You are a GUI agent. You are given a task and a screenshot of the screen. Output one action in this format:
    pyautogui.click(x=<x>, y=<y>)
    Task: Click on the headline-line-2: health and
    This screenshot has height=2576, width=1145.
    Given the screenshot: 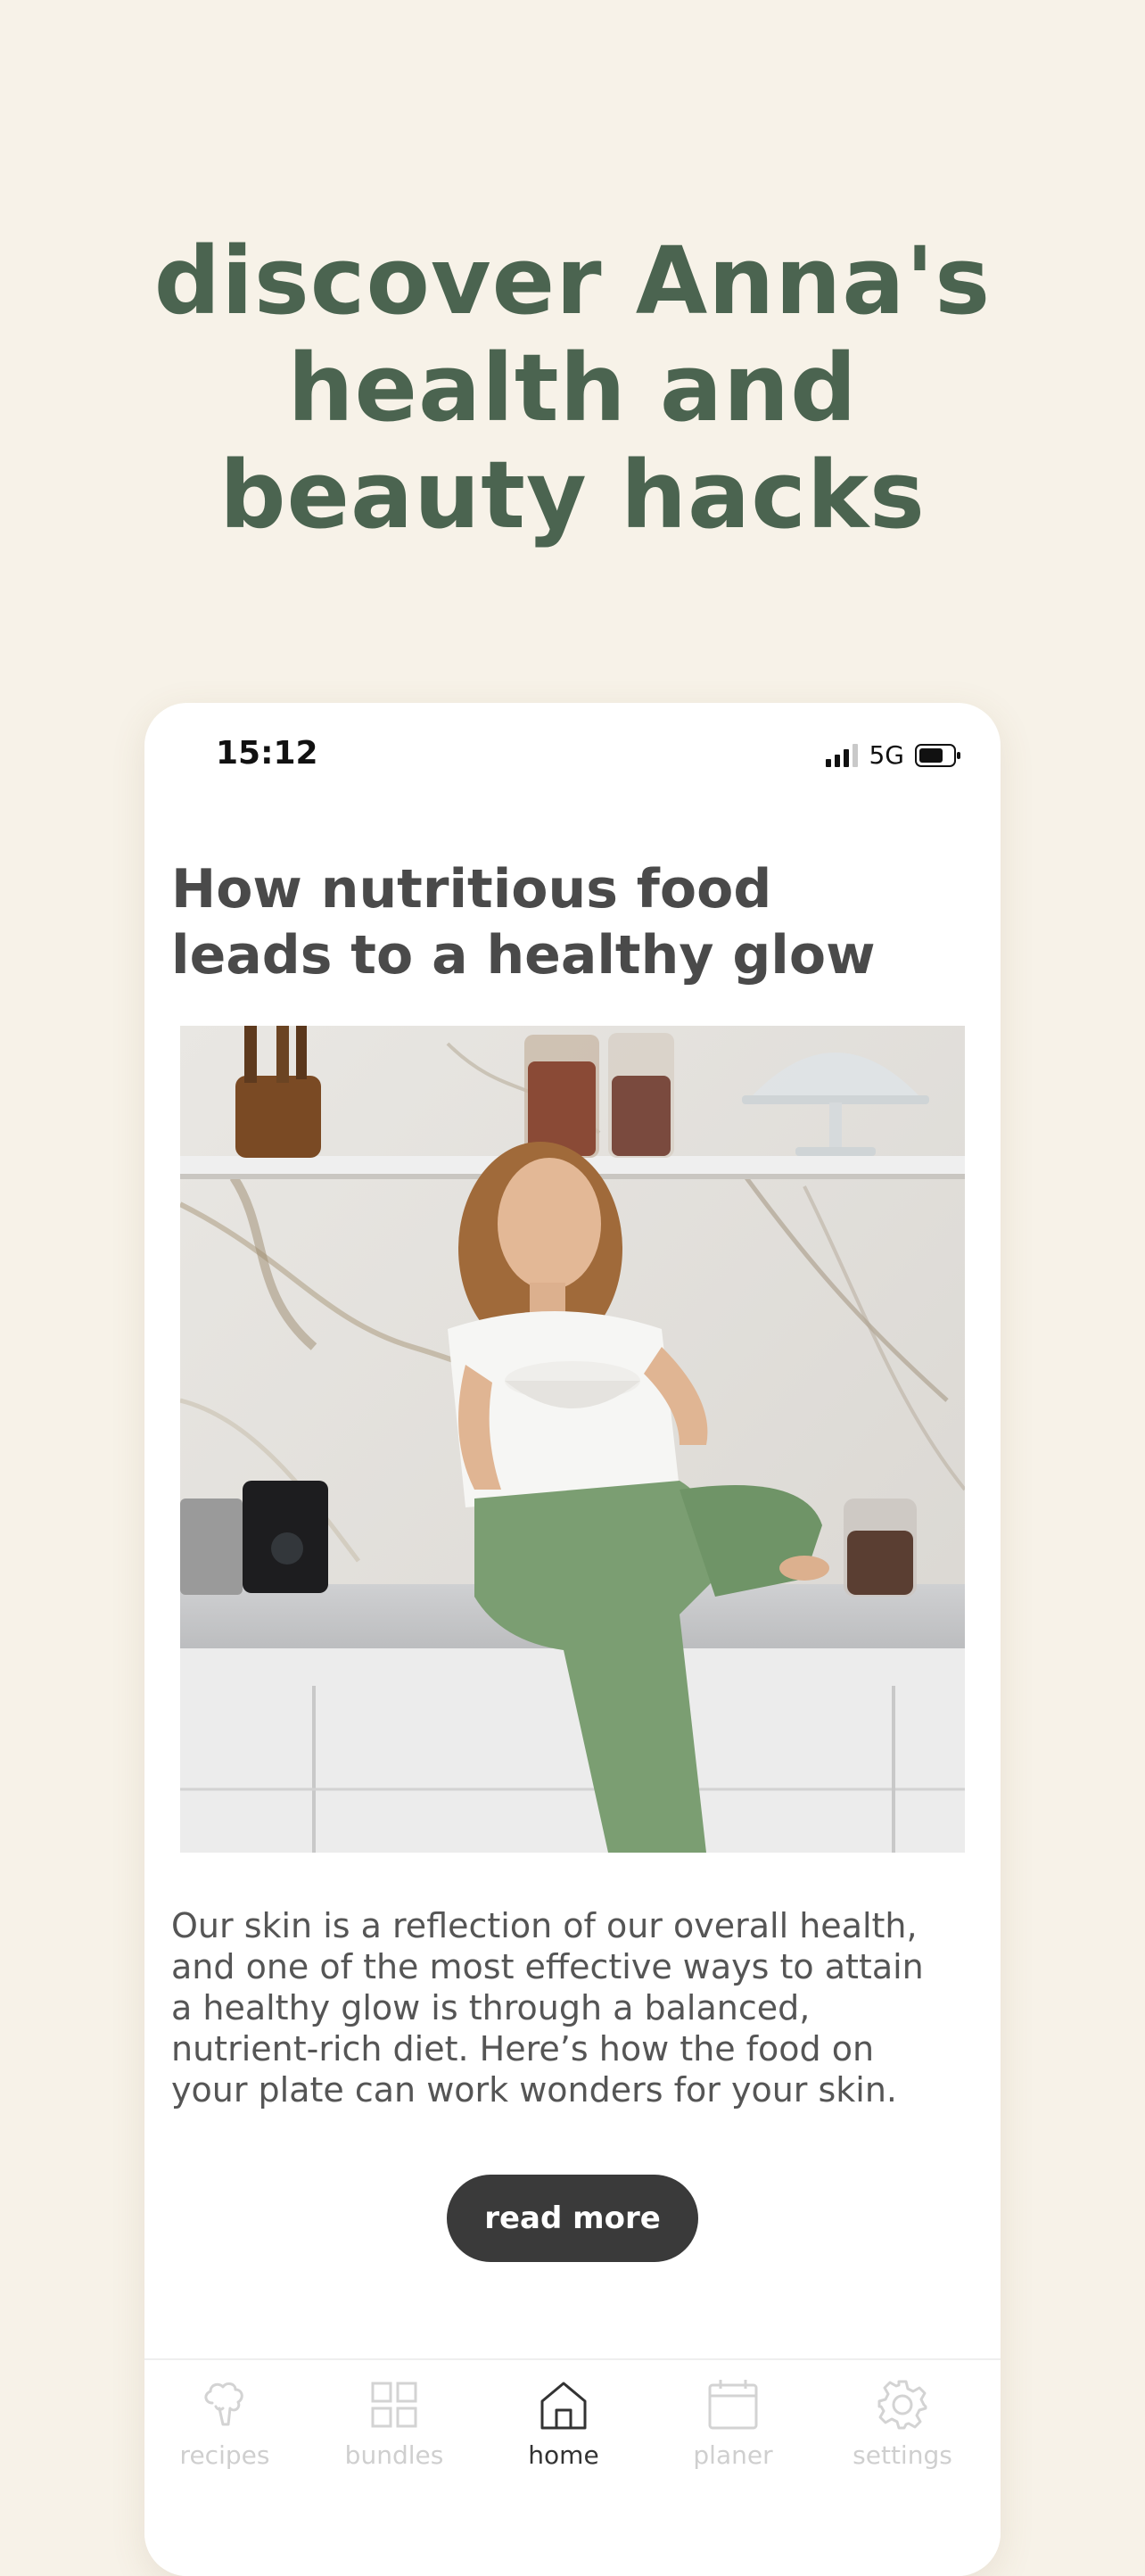 What is the action you would take?
    pyautogui.click(x=572, y=388)
    